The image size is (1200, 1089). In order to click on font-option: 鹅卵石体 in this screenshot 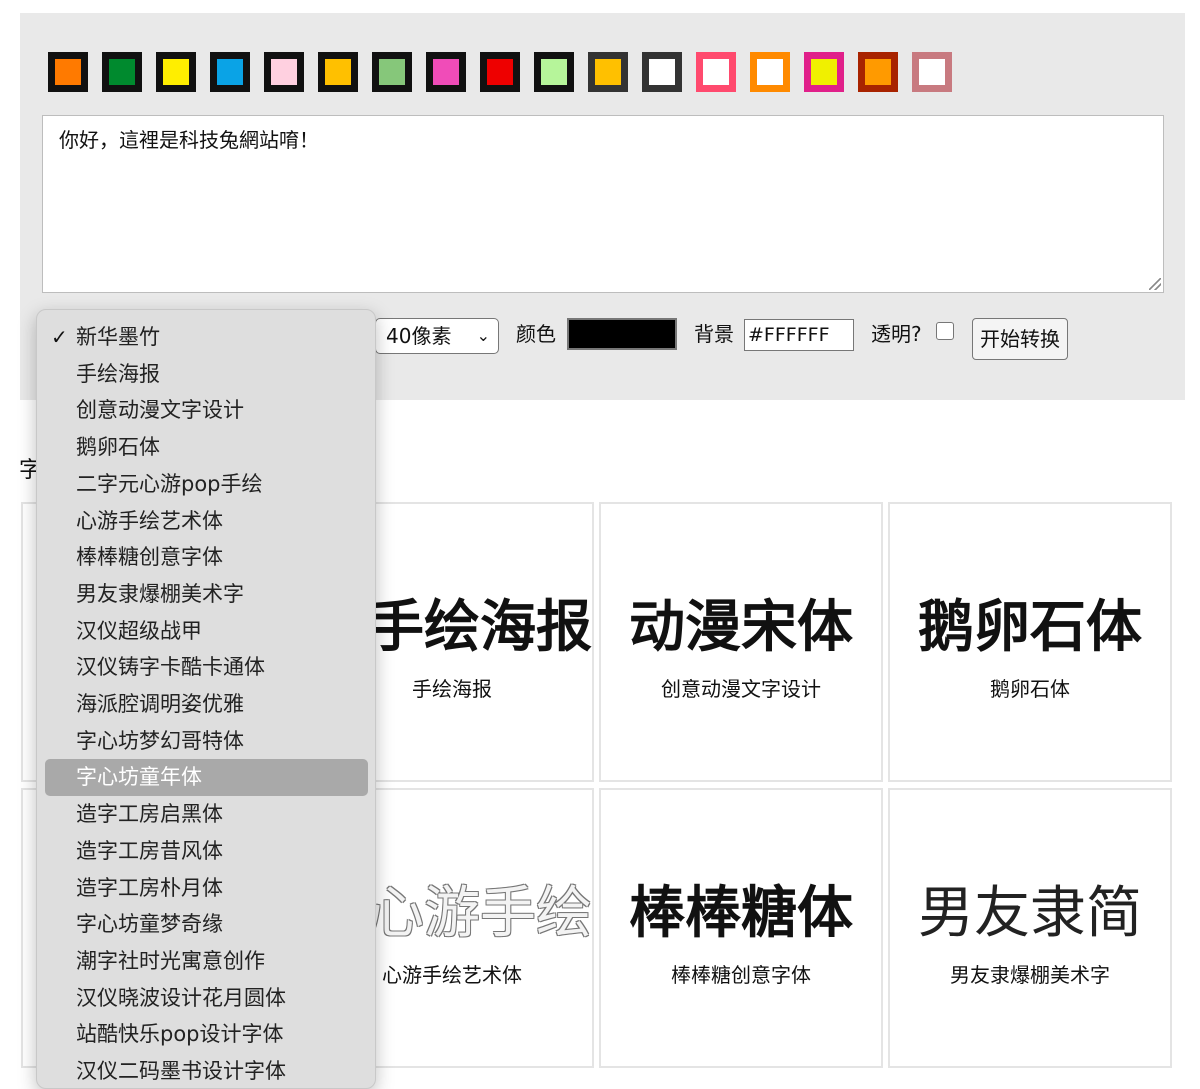, I will do `click(206, 447)`.